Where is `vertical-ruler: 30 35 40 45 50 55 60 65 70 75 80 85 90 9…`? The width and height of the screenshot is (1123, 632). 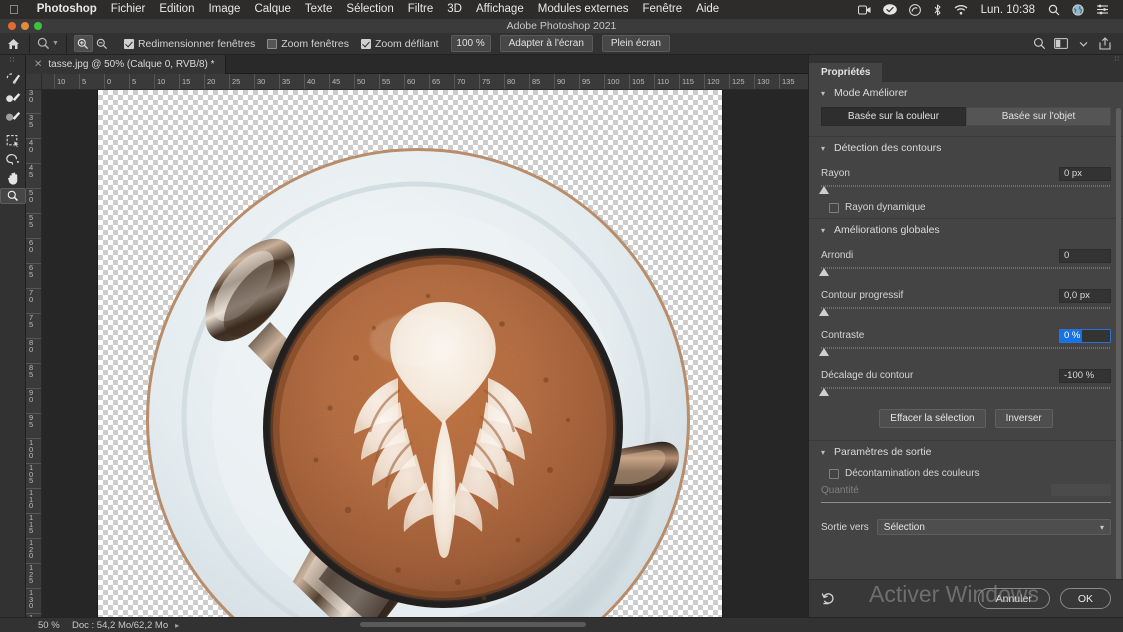 vertical-ruler: 30 35 40 45 50 55 60 65 70 75 80 85 90 9… is located at coordinates (34, 353).